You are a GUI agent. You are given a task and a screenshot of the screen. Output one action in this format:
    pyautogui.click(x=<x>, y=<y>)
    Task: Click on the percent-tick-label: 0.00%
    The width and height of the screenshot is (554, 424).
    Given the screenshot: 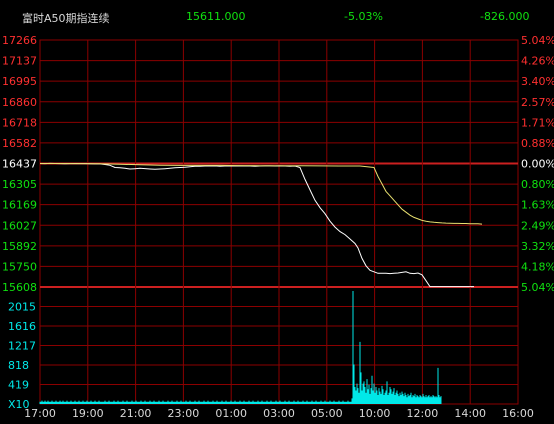 What is the action you would take?
    pyautogui.click(x=537, y=164)
    